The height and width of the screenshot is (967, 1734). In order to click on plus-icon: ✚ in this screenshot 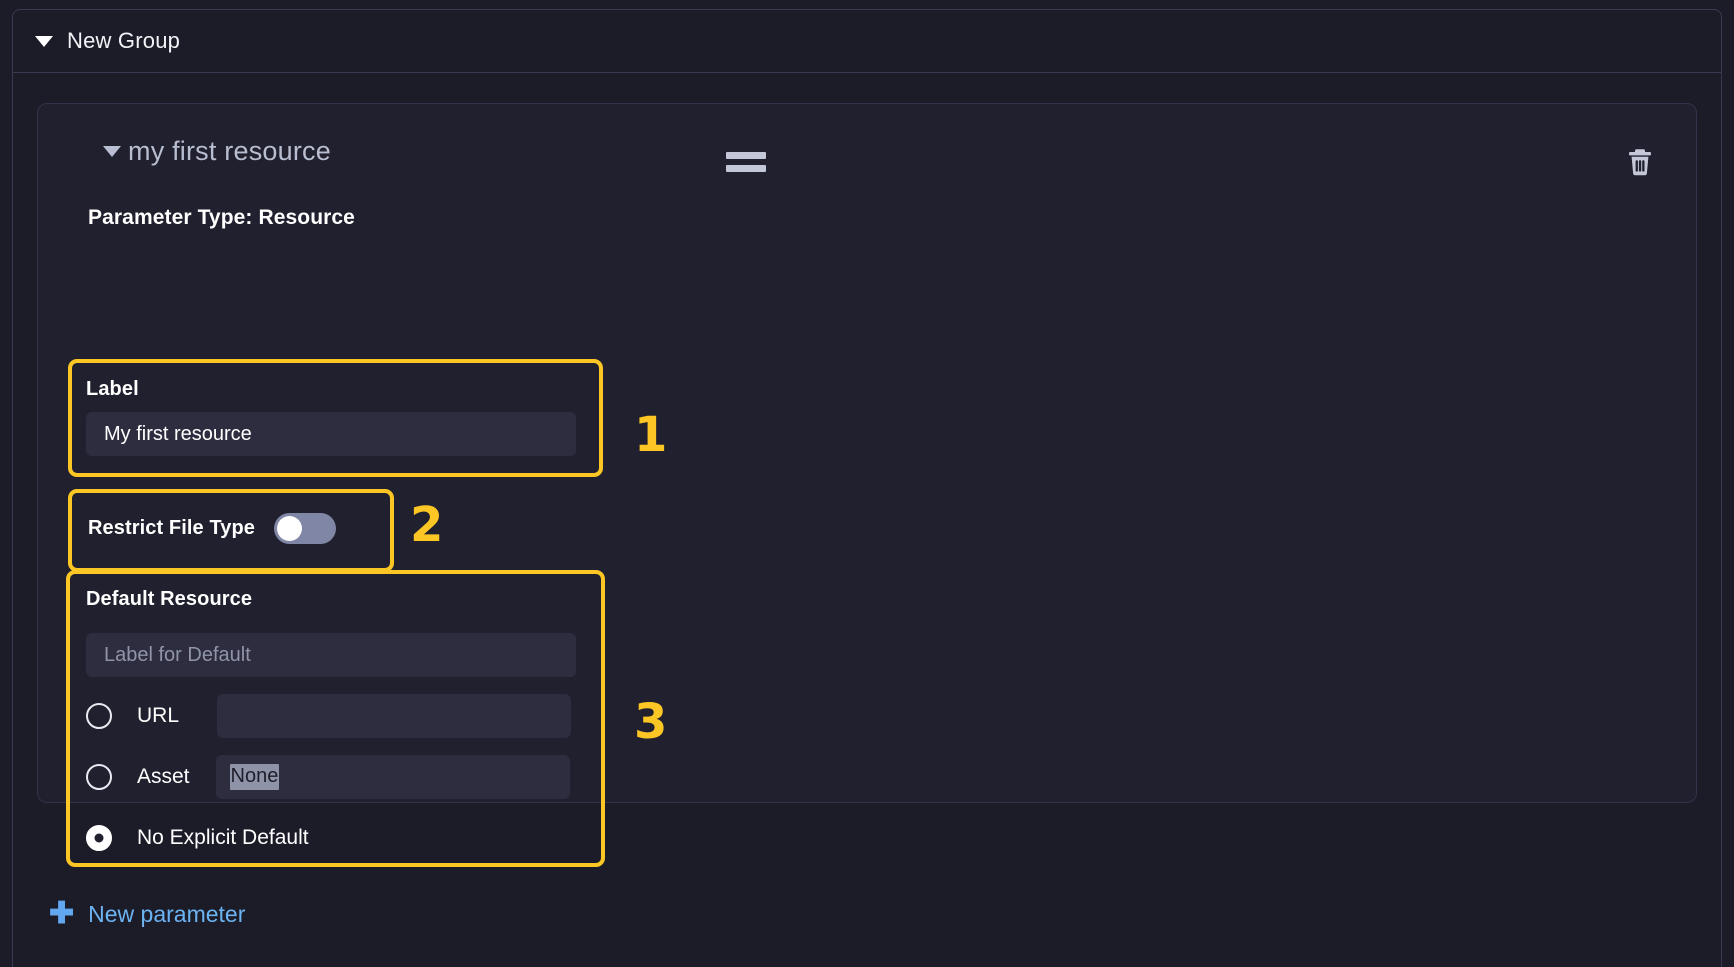, I will do `click(62, 913)`.